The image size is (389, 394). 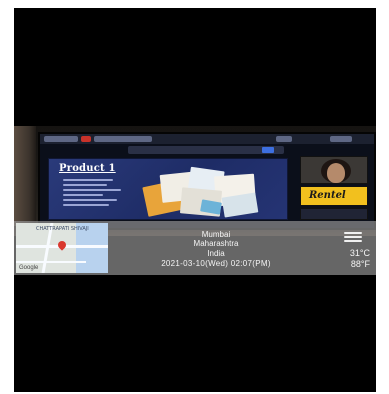 I want to click on temperature-celsius: 31°C, so click(x=359, y=253).